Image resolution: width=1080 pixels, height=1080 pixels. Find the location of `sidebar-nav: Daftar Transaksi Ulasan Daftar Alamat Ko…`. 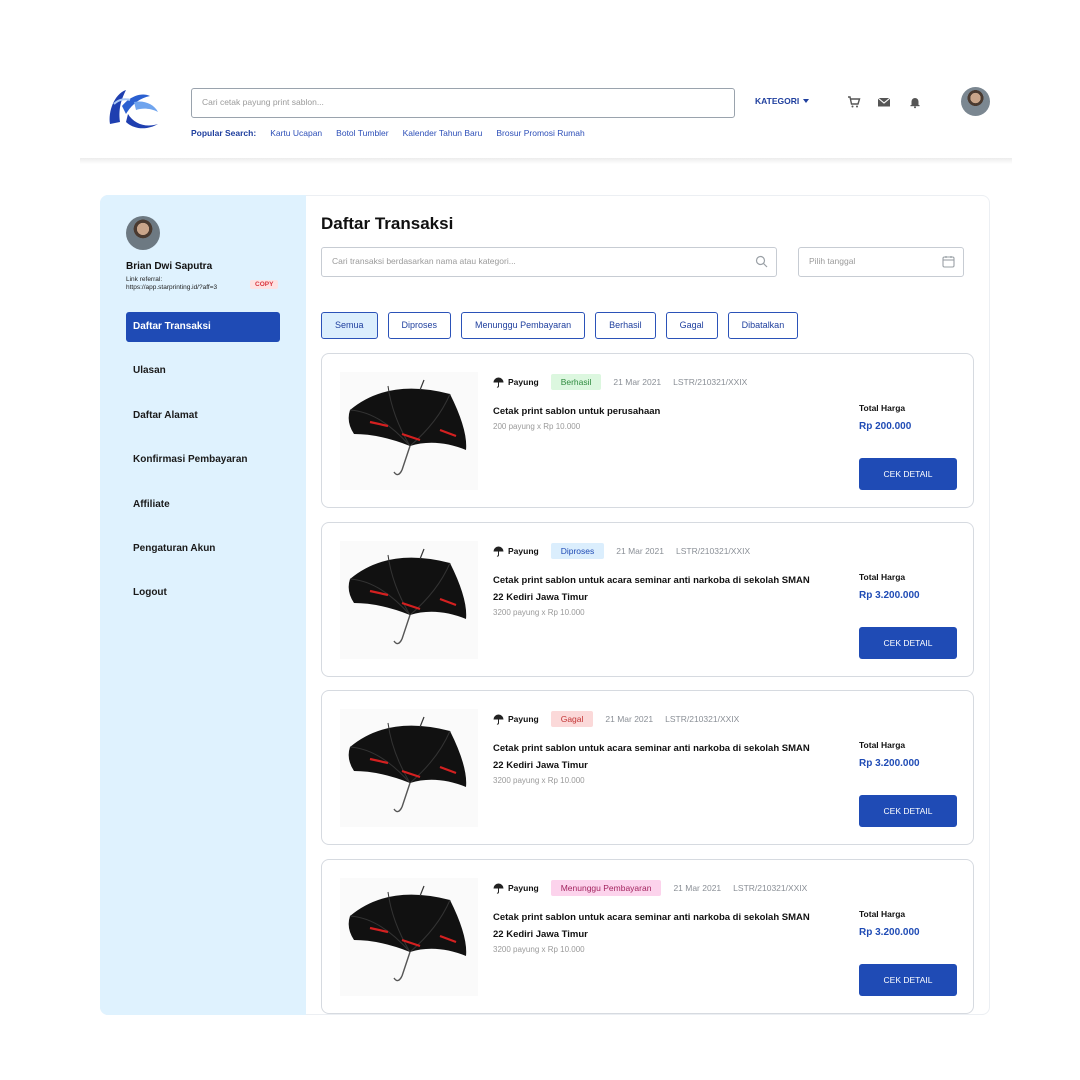

sidebar-nav: Daftar Transaksi Ulasan Daftar Alamat Ko… is located at coordinates (203, 467).